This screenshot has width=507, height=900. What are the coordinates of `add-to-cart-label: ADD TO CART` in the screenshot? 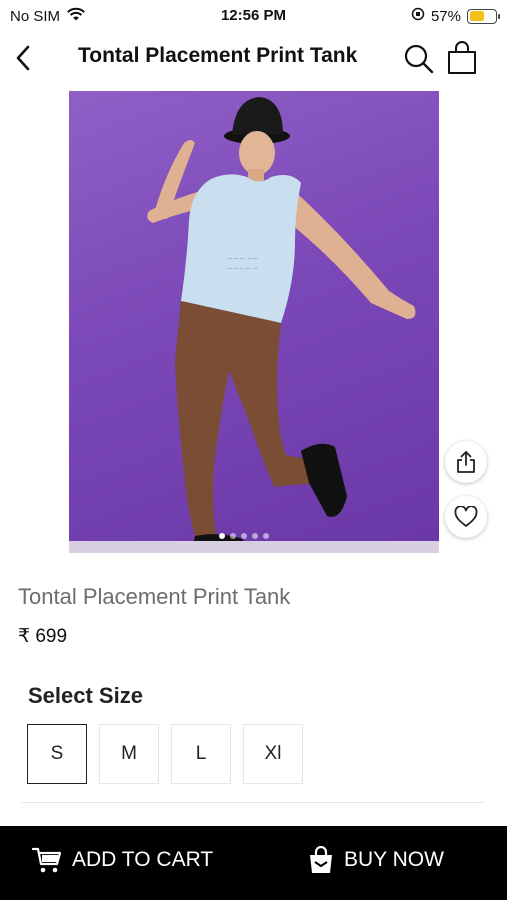 It's located at (143, 859).